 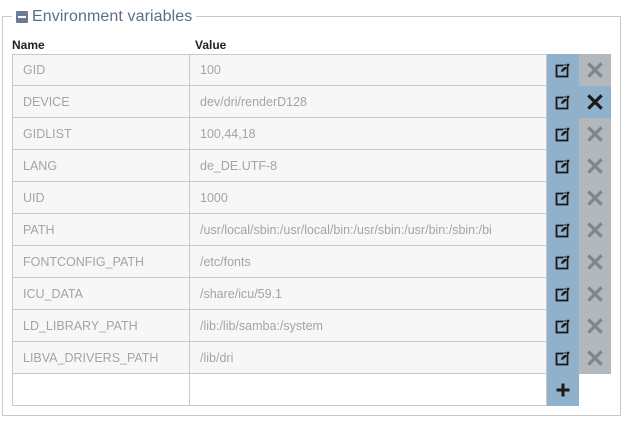 What do you see at coordinates (368, 134) in the screenshot?
I see `env-var-value-field: 100,44,18` at bounding box center [368, 134].